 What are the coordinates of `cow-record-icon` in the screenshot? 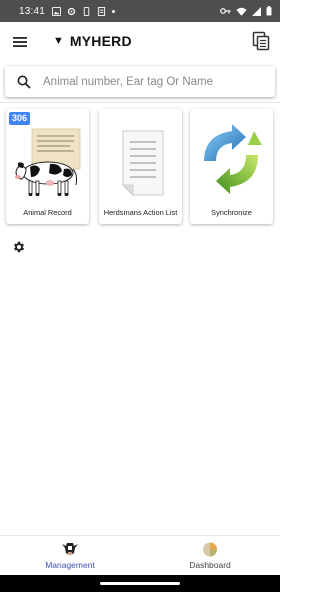 It's located at (48, 162).